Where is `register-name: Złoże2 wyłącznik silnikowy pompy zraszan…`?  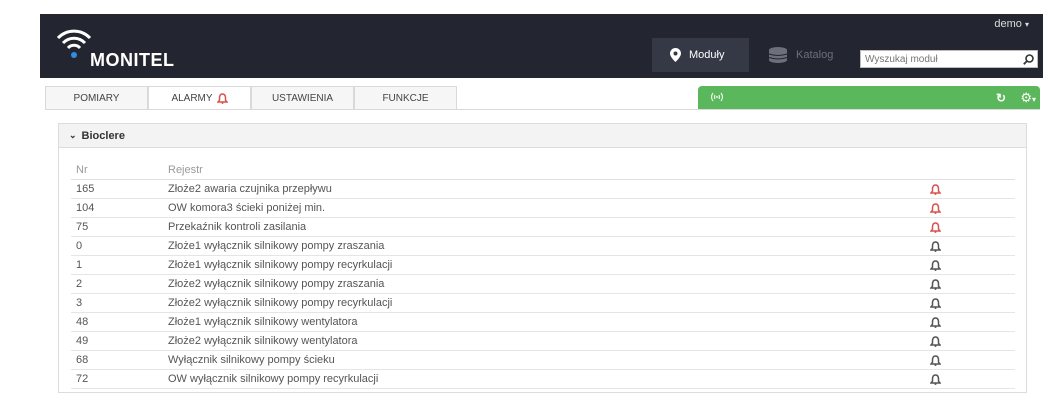 register-name: Złoże2 wyłącznik silnikowy pompy zraszan… is located at coordinates (276, 284).